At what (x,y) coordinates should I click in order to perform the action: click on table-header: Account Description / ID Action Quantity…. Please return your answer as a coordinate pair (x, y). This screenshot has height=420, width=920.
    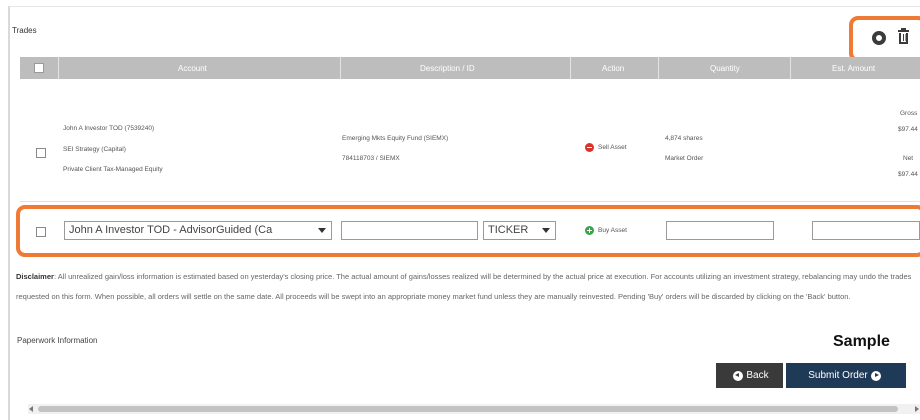
    Looking at the image, I should click on (470, 68).